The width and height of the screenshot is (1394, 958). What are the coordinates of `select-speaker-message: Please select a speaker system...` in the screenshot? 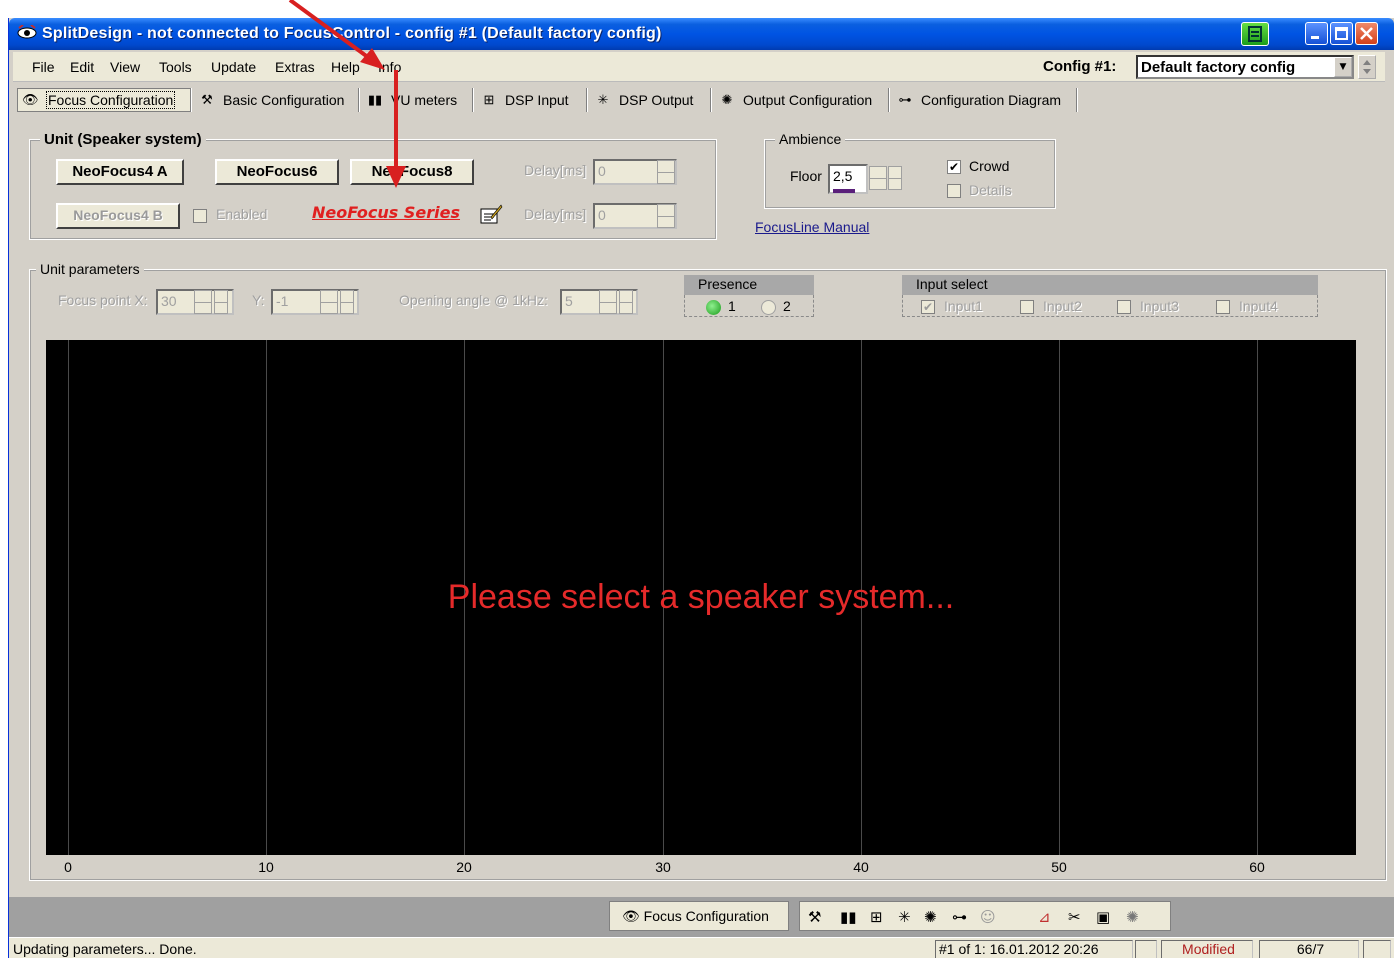 It's located at (701, 597).